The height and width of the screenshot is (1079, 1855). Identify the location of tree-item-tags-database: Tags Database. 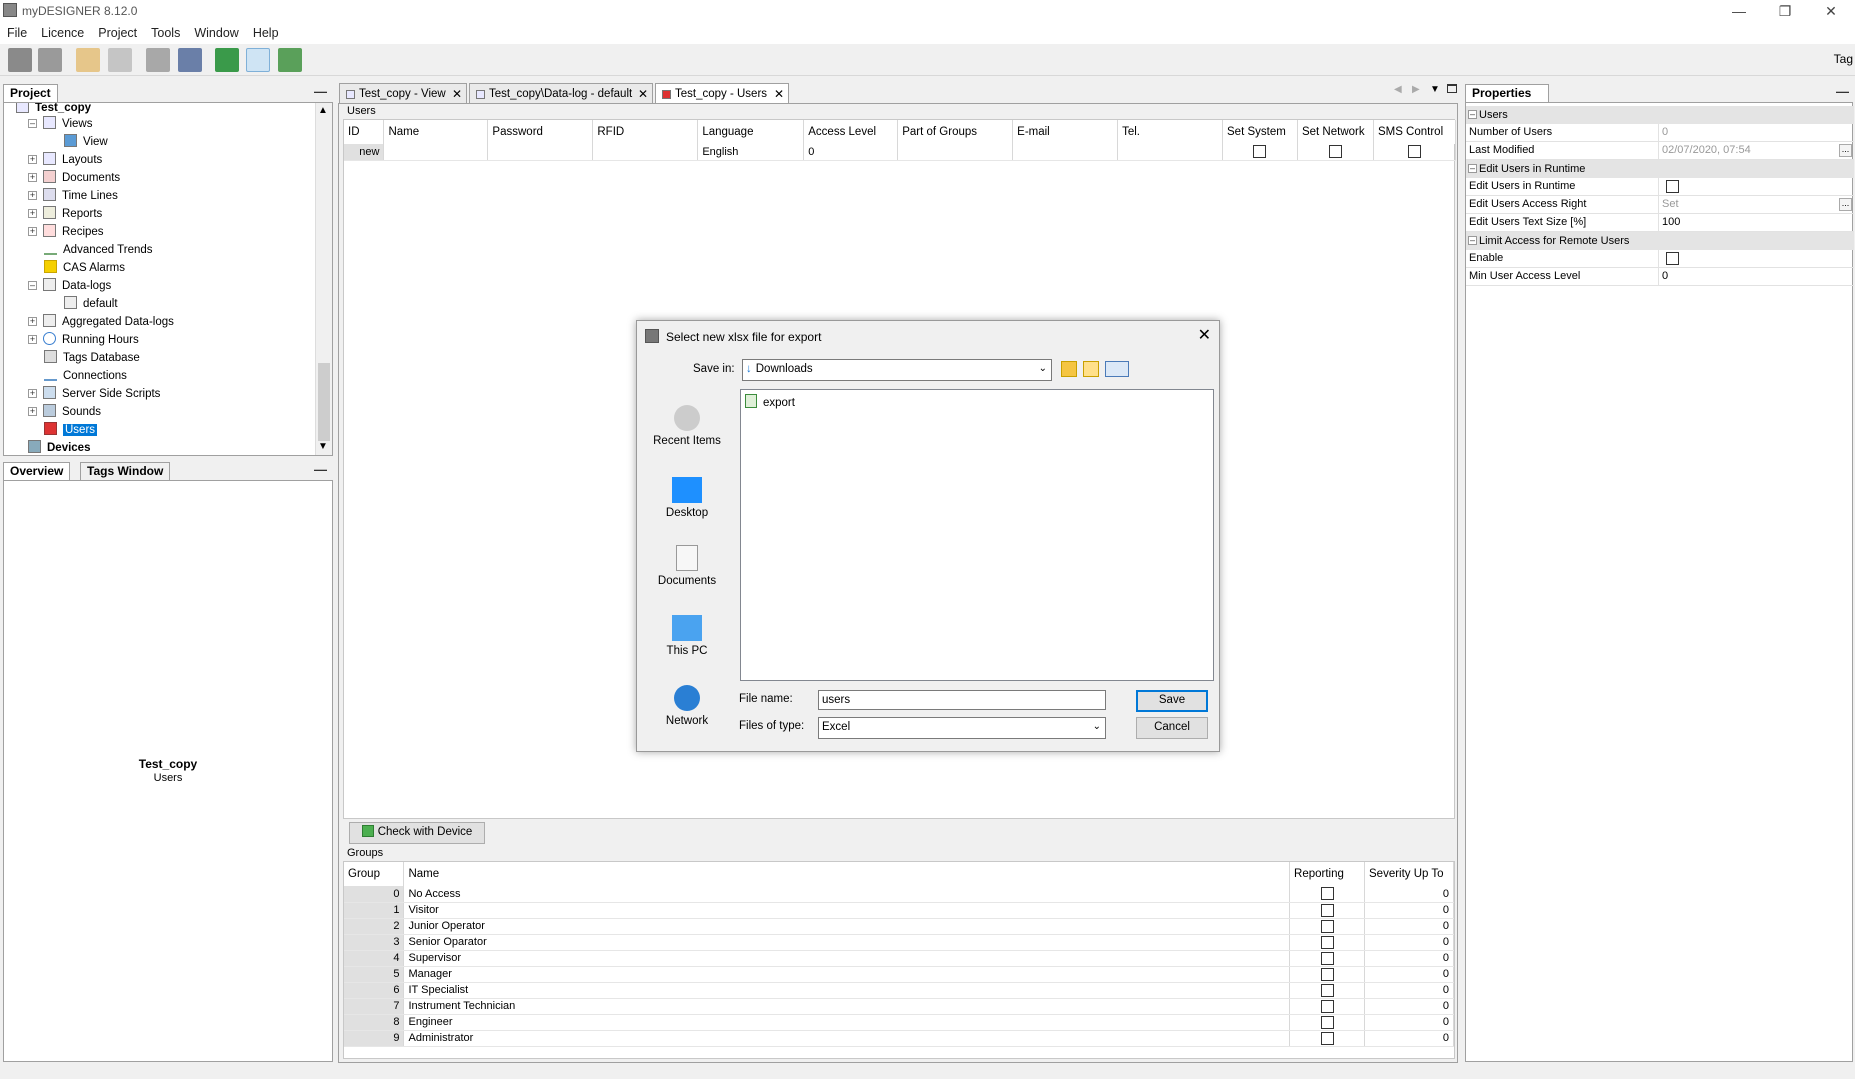
(92, 358).